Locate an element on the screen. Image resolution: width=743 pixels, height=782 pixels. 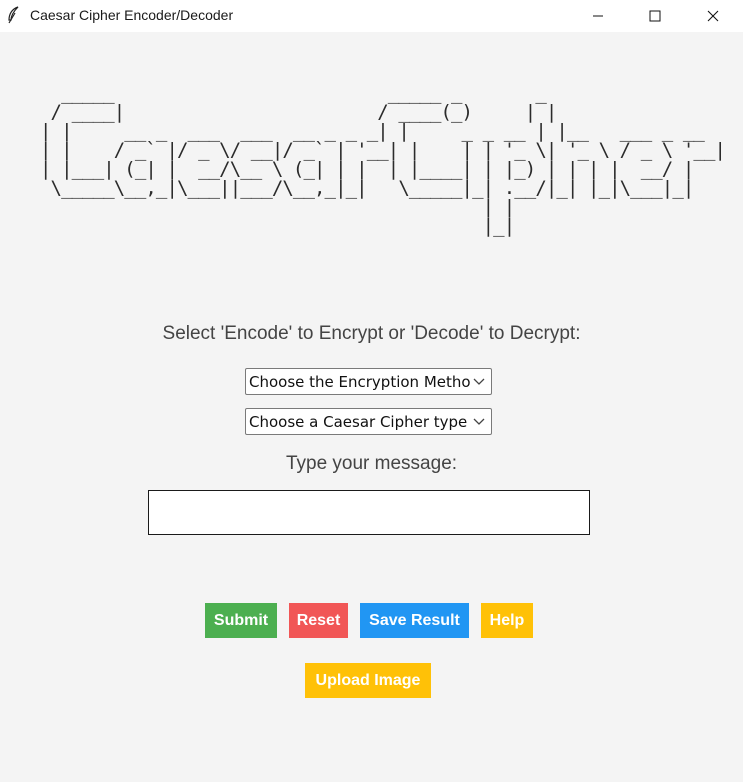
close-icon is located at coordinates (713, 16).